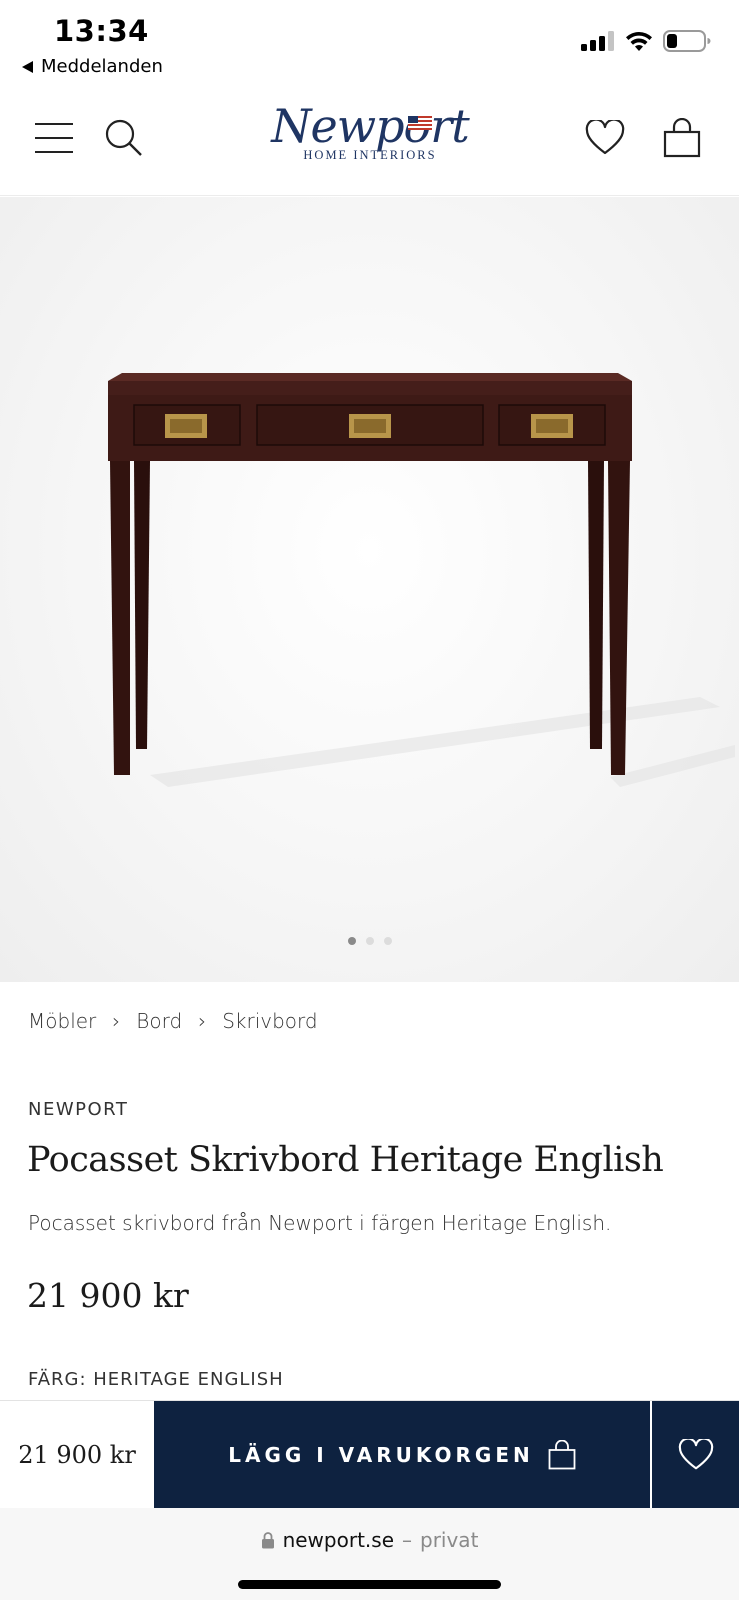 This screenshot has height=1600, width=739. Describe the element at coordinates (369, 1554) in the screenshot. I see `browser-url-bar: newport.se – privat` at that location.